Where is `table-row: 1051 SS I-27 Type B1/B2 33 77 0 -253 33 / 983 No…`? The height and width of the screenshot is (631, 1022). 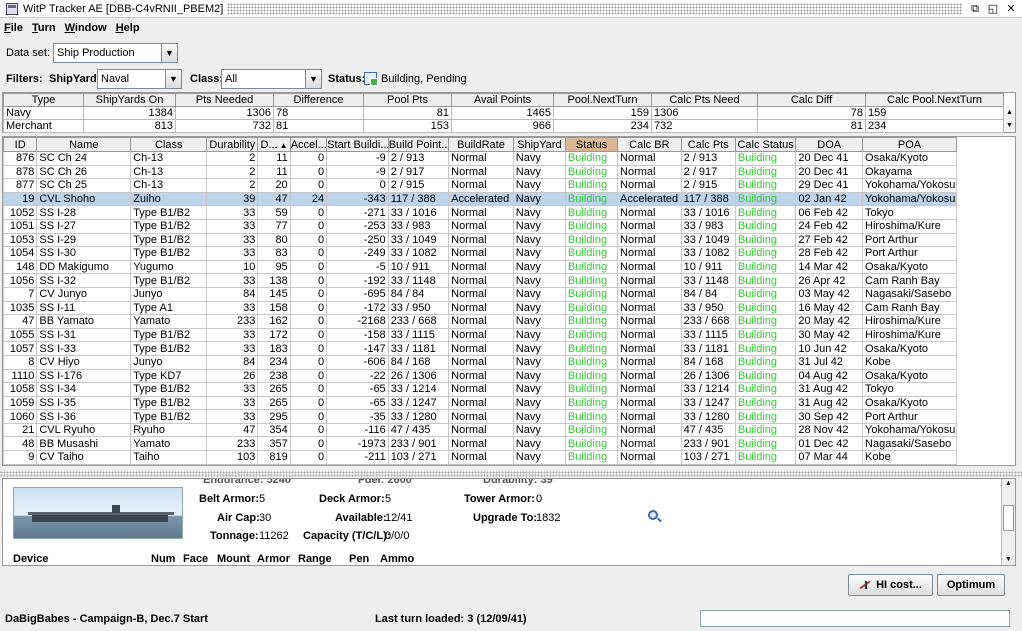 table-row: 1051 SS I-27 Type B1/B2 33 77 0 -253 33 / 983 No… is located at coordinates (480, 226).